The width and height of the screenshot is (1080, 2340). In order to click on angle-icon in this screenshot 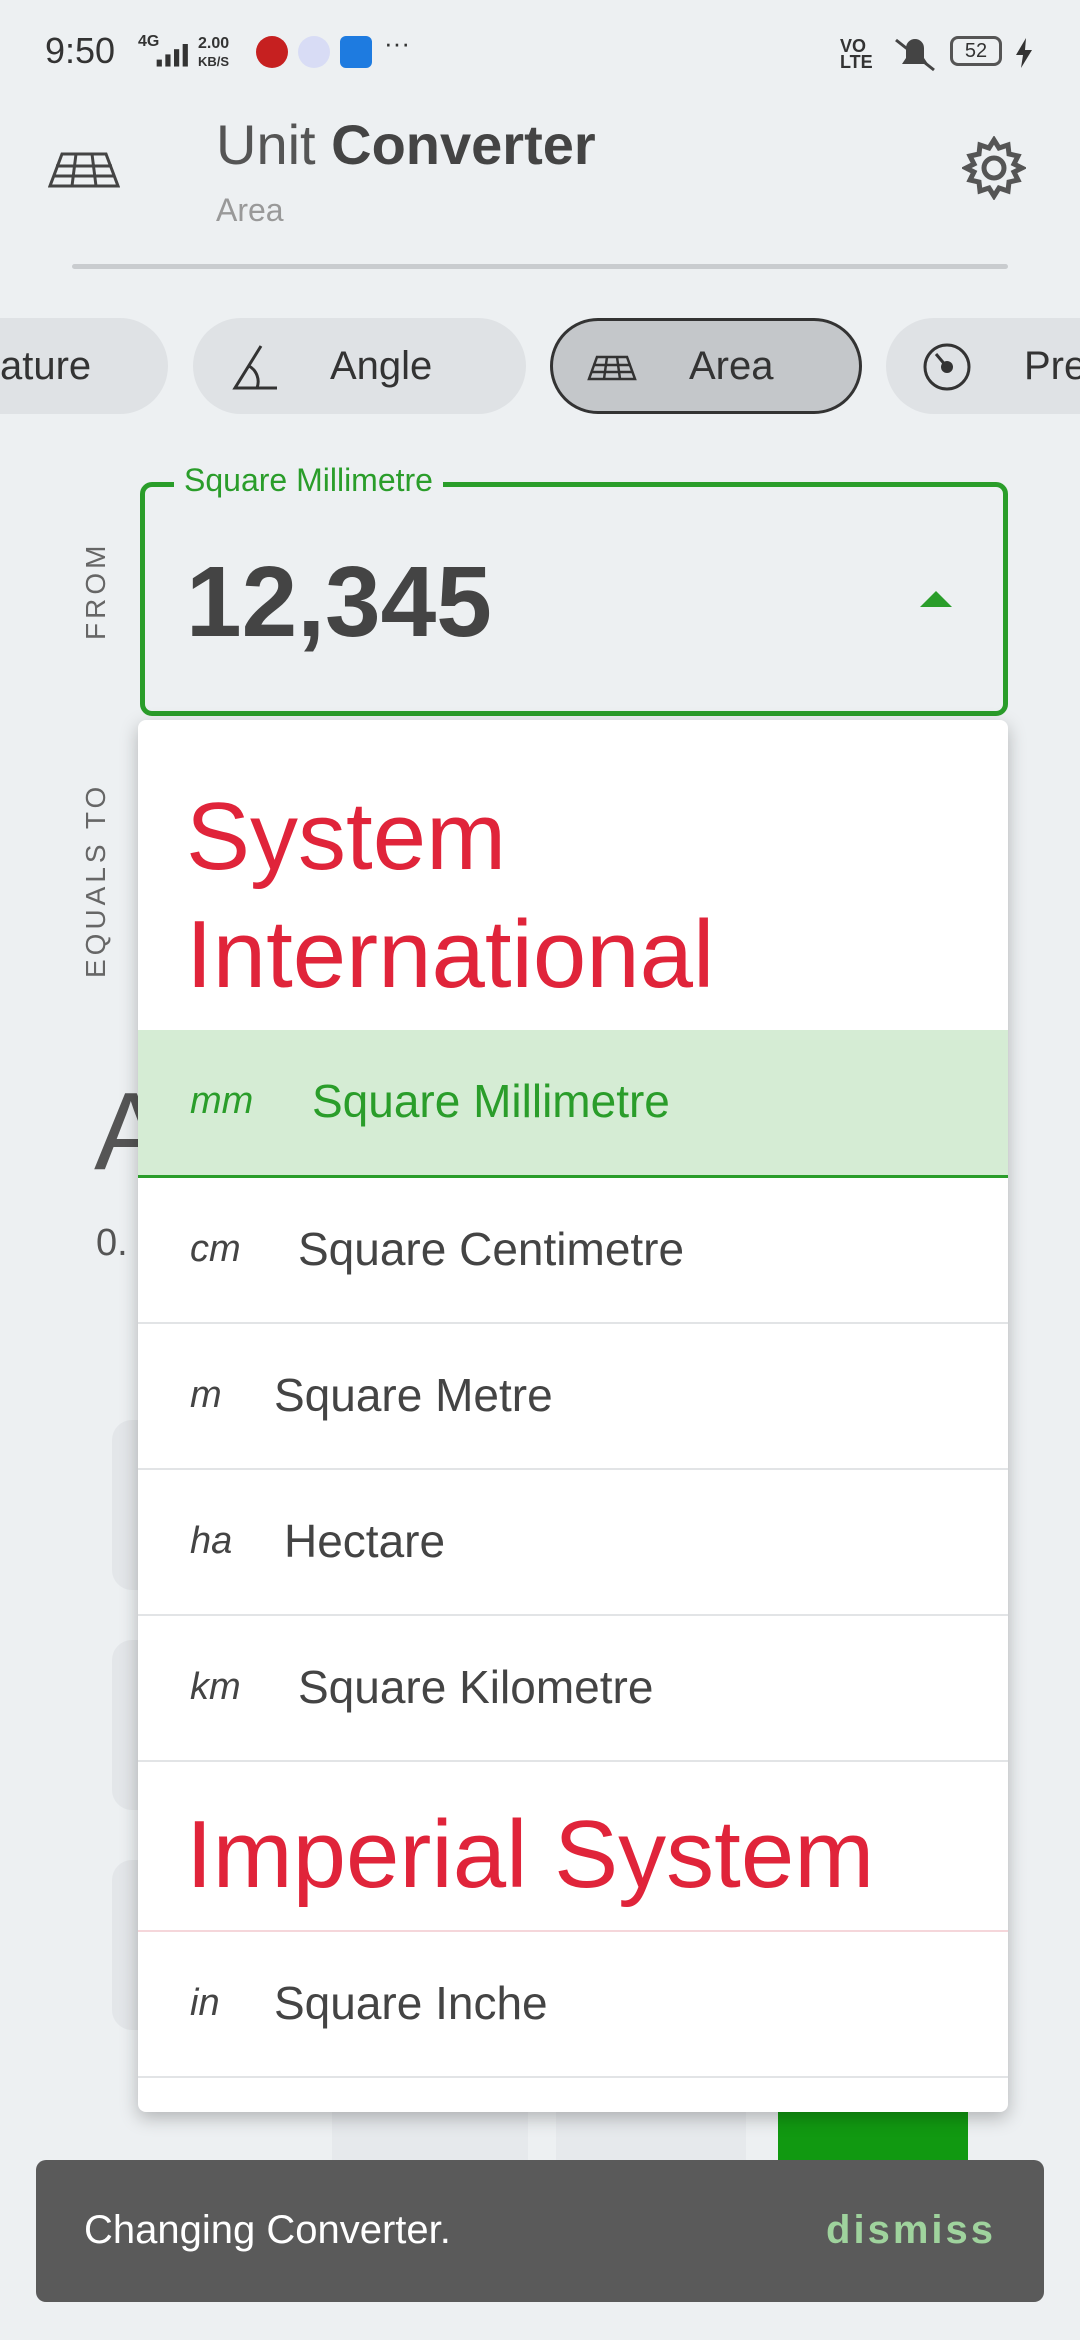, I will do `click(254, 367)`.